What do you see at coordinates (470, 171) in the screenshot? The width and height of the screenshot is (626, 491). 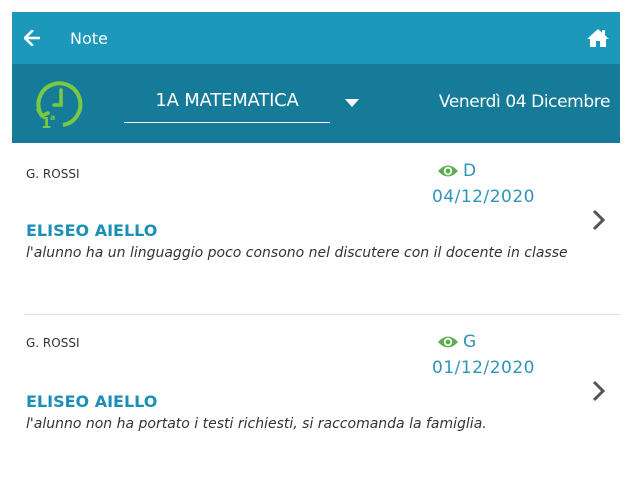 I see `note-visibility: D` at bounding box center [470, 171].